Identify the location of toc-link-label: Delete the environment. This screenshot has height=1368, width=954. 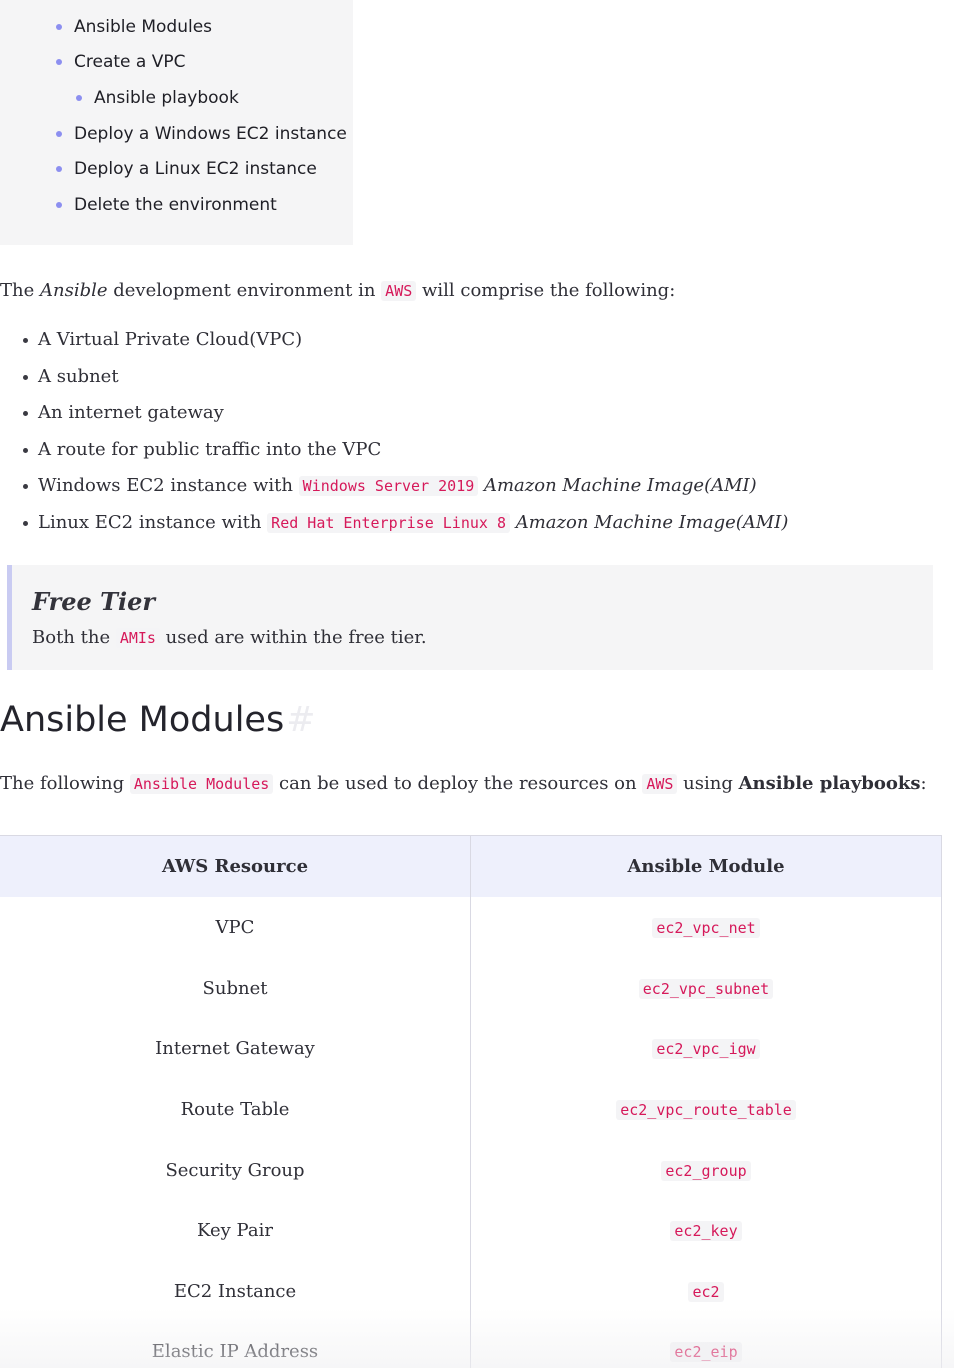
(175, 205).